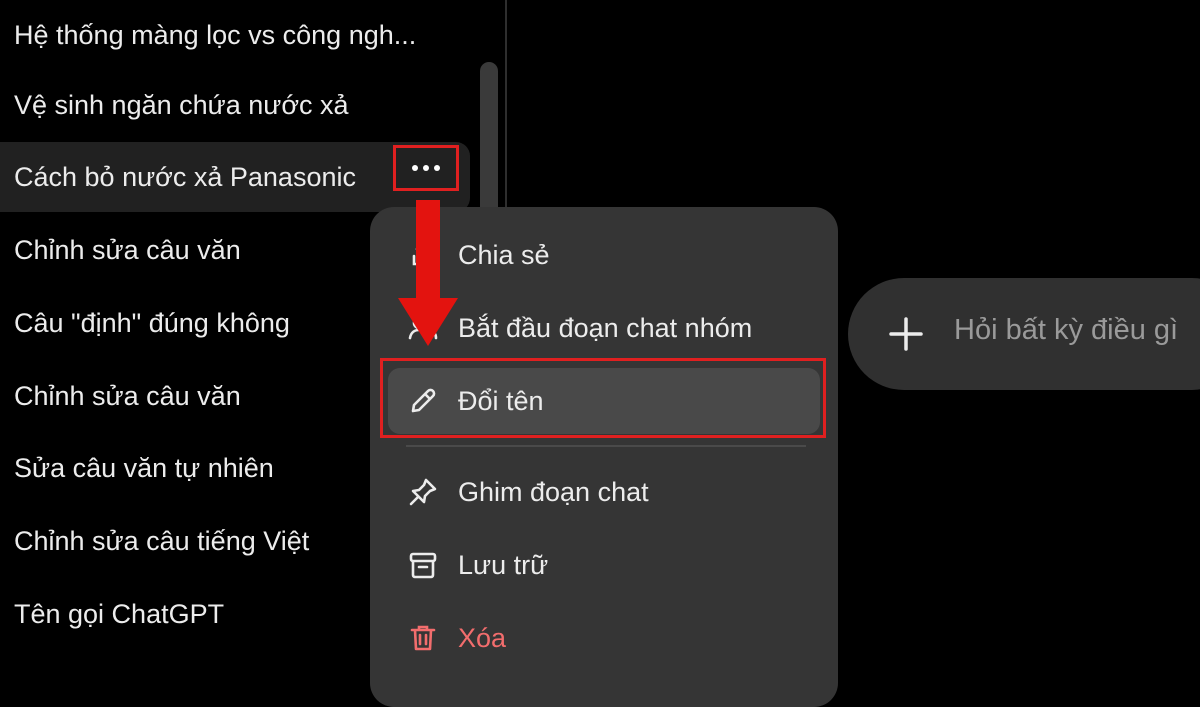 This screenshot has height=707, width=1200. I want to click on chat-item-title: Tên gọi ChatGPT, so click(119, 613).